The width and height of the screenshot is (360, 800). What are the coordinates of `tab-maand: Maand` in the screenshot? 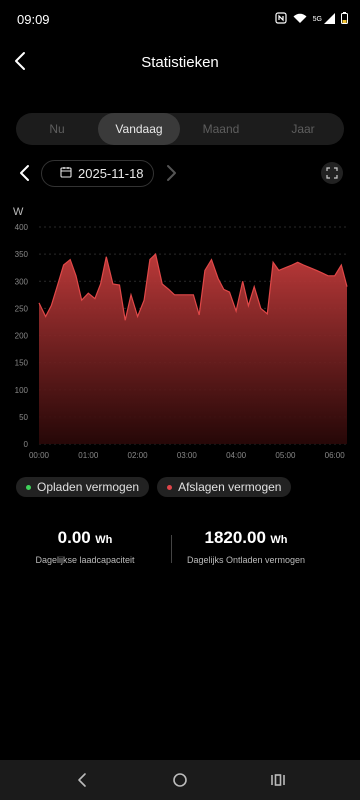 It's located at (221, 129).